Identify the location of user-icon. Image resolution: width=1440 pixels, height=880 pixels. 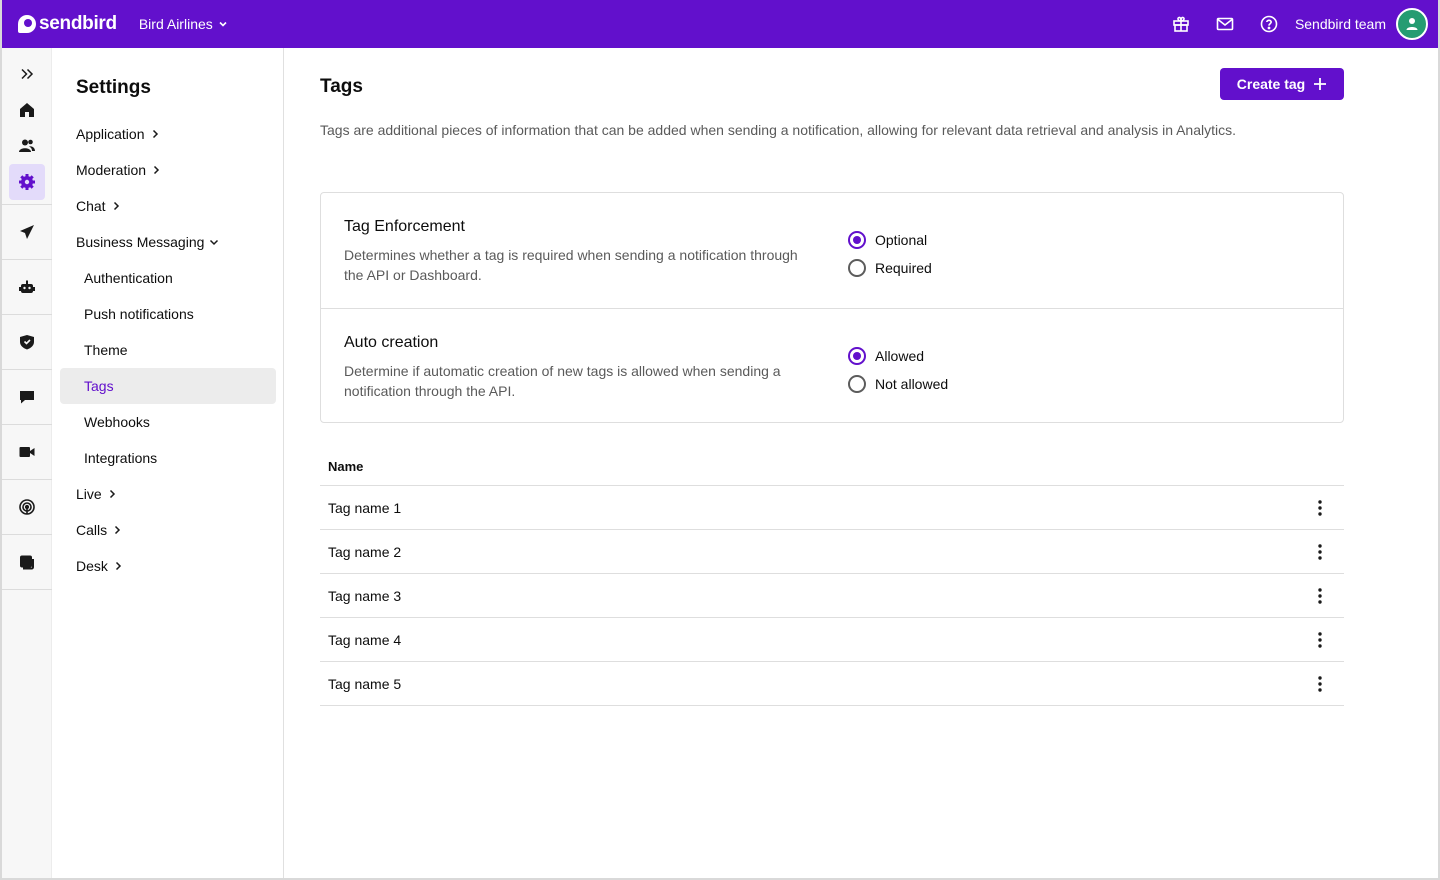
(1412, 24).